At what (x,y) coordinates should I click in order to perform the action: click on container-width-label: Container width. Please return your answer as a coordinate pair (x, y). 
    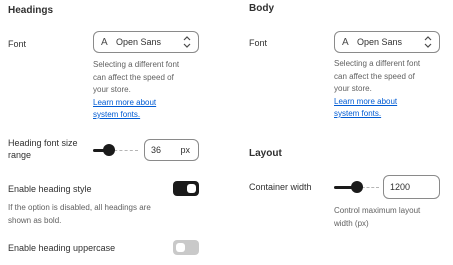
    Looking at the image, I should click on (280, 187).